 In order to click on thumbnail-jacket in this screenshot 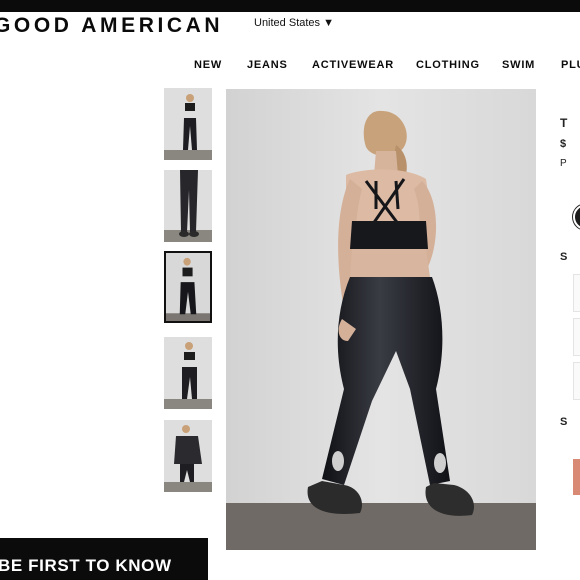, I will do `click(188, 456)`.